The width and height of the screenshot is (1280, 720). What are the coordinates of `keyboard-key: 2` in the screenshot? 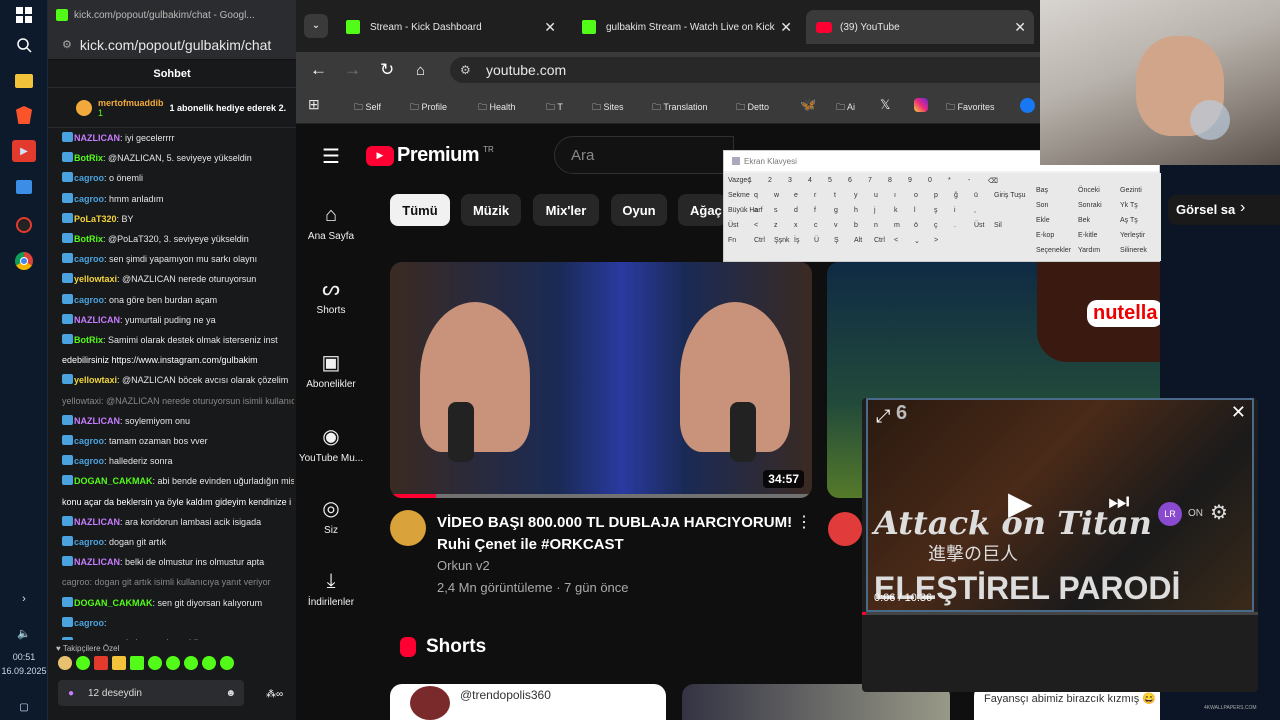 It's located at (770, 180).